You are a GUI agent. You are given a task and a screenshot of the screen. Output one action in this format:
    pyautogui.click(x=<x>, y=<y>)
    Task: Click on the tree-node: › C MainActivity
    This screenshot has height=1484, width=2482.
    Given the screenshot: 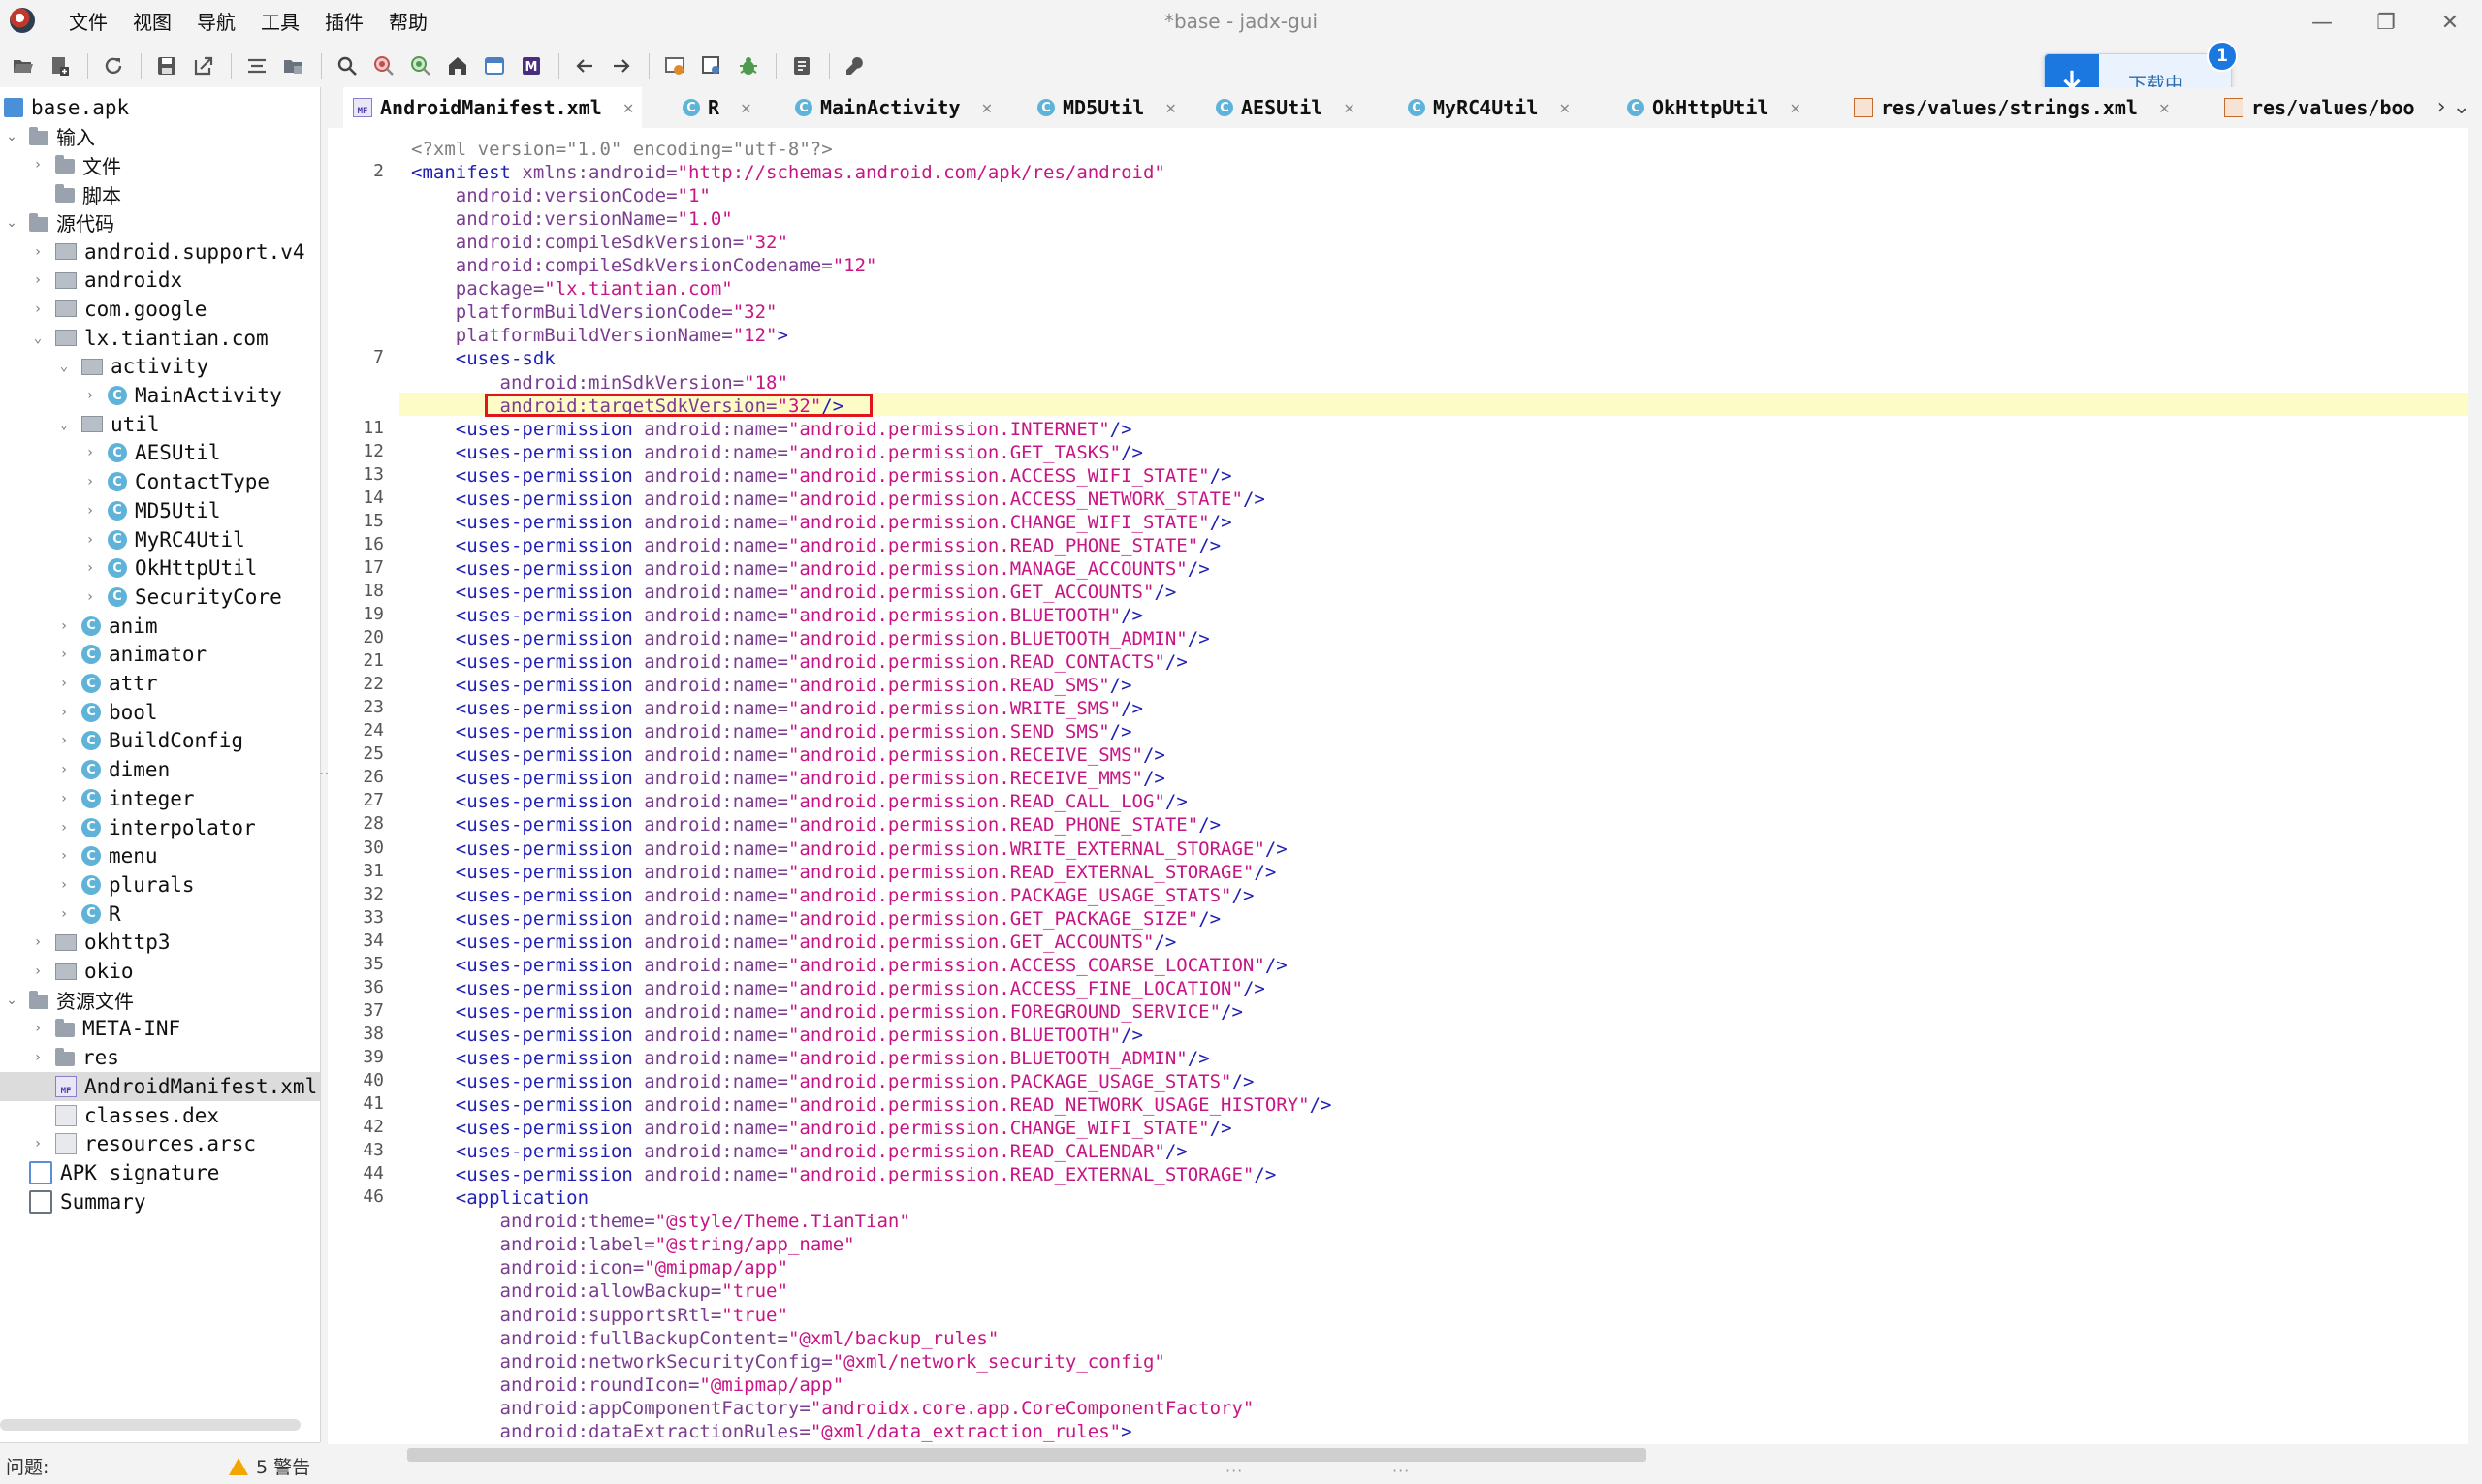 What is the action you would take?
    pyautogui.click(x=141, y=396)
    